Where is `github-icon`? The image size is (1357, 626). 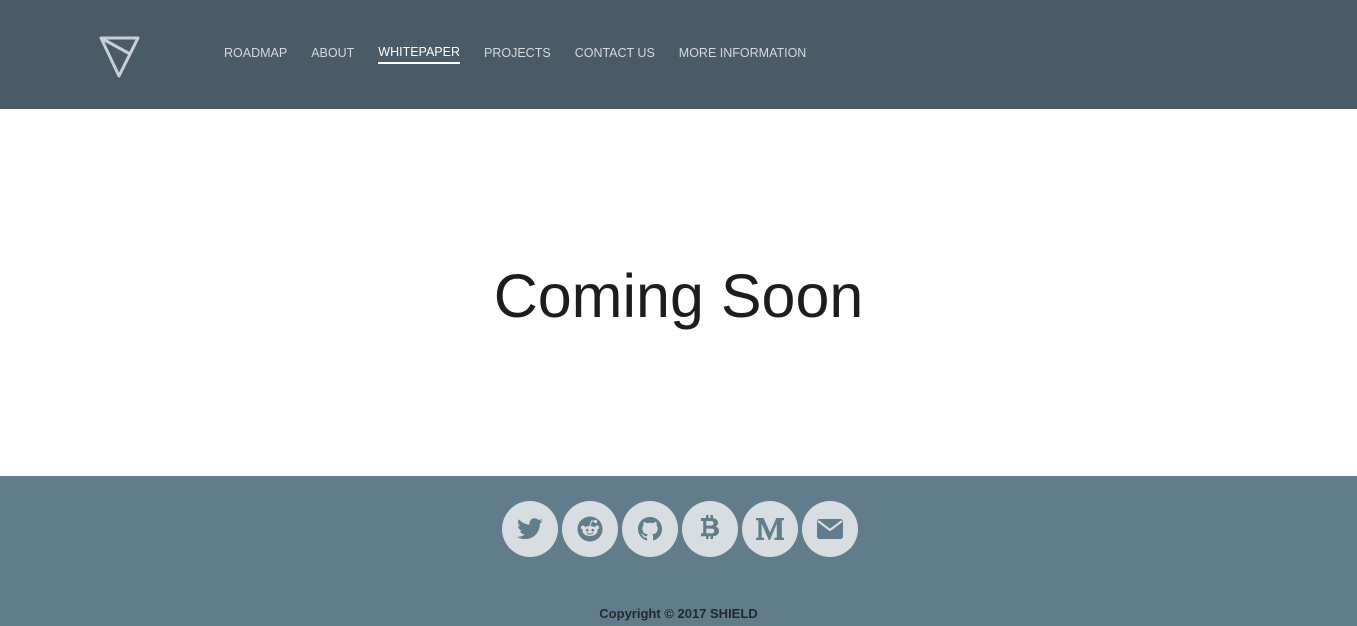 github-icon is located at coordinates (650, 529).